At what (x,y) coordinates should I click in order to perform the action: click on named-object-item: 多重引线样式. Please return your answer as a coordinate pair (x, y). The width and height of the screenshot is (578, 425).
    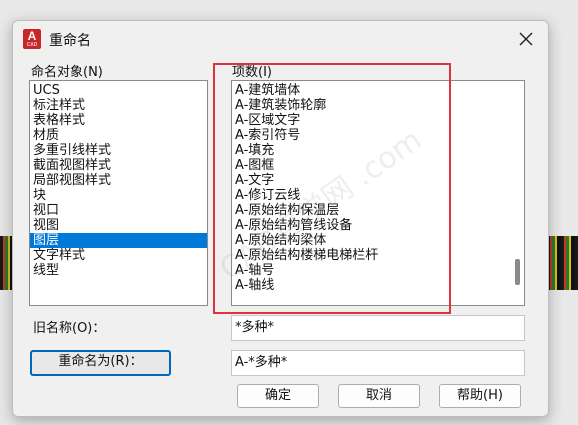
    Looking at the image, I should click on (118, 150).